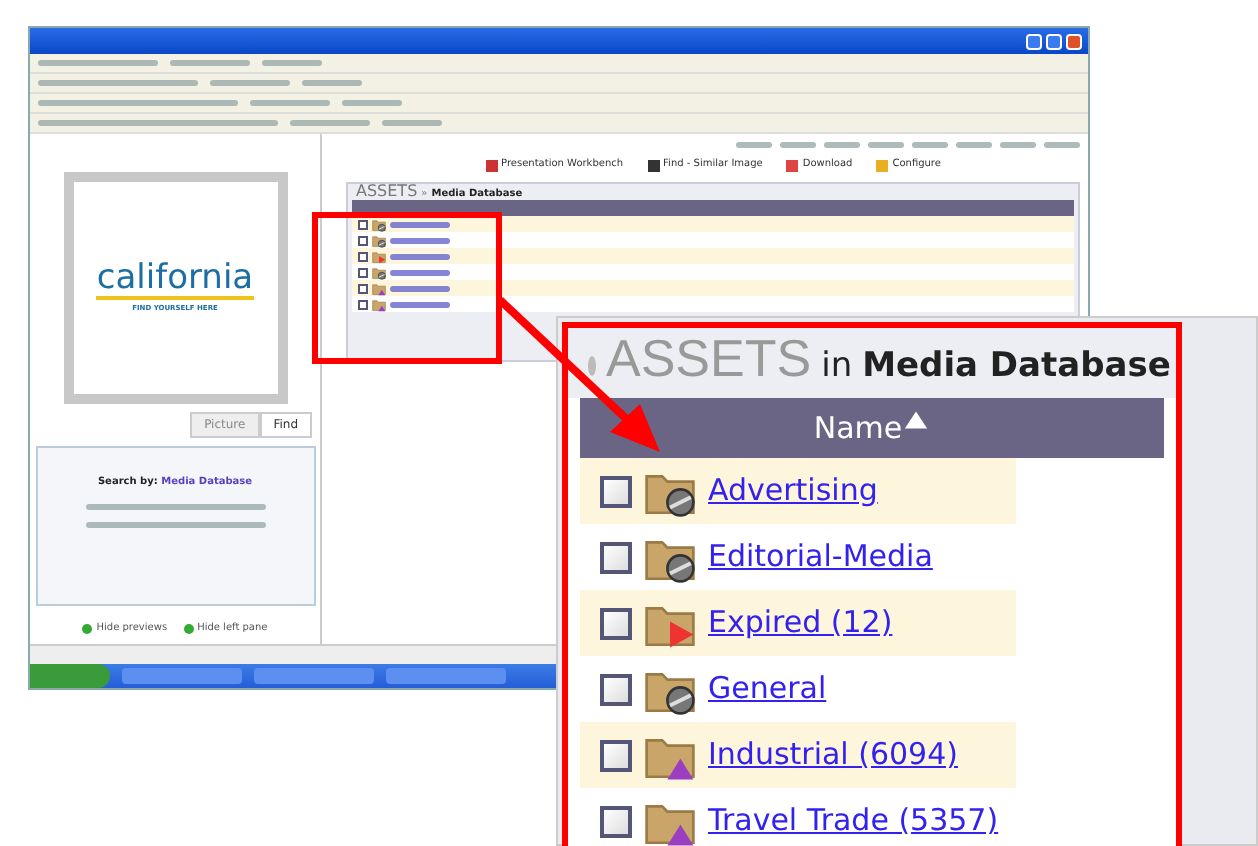 The height and width of the screenshot is (846, 1258). What do you see at coordinates (793, 491) in the screenshot?
I see `folder-link: Advertising` at bounding box center [793, 491].